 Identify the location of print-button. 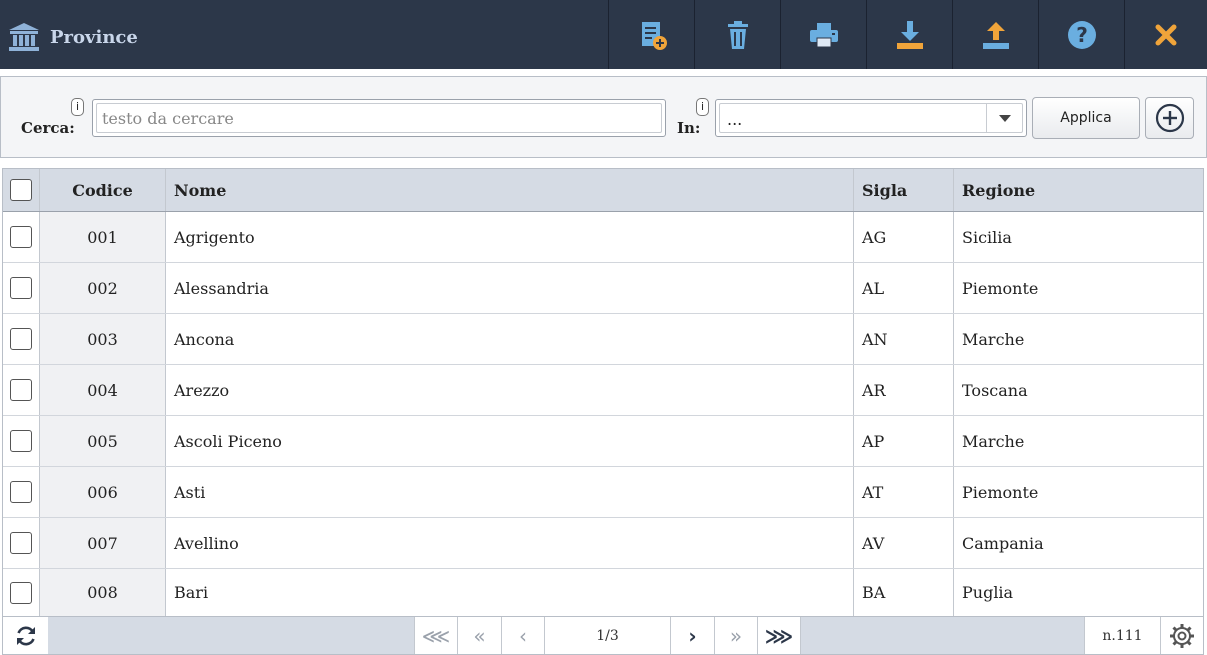
(823, 34).